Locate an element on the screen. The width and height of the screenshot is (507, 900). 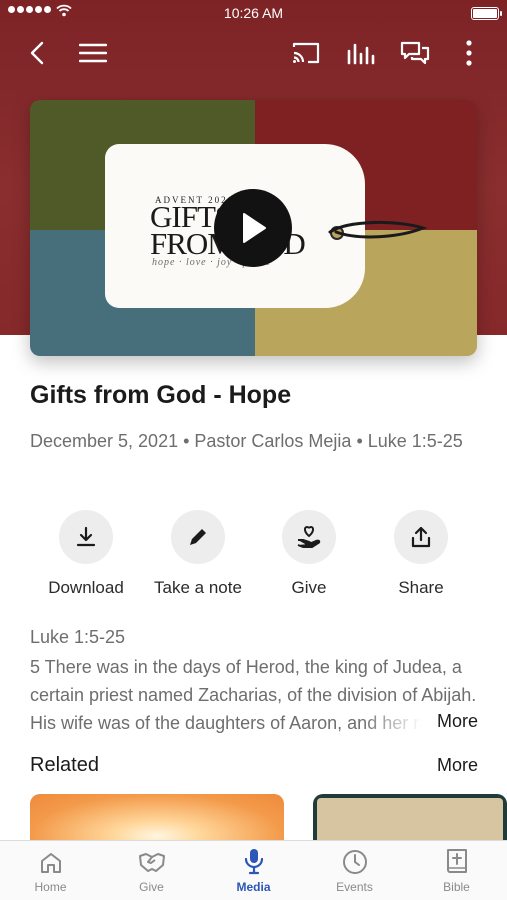
pencil-icon is located at coordinates (198, 537).